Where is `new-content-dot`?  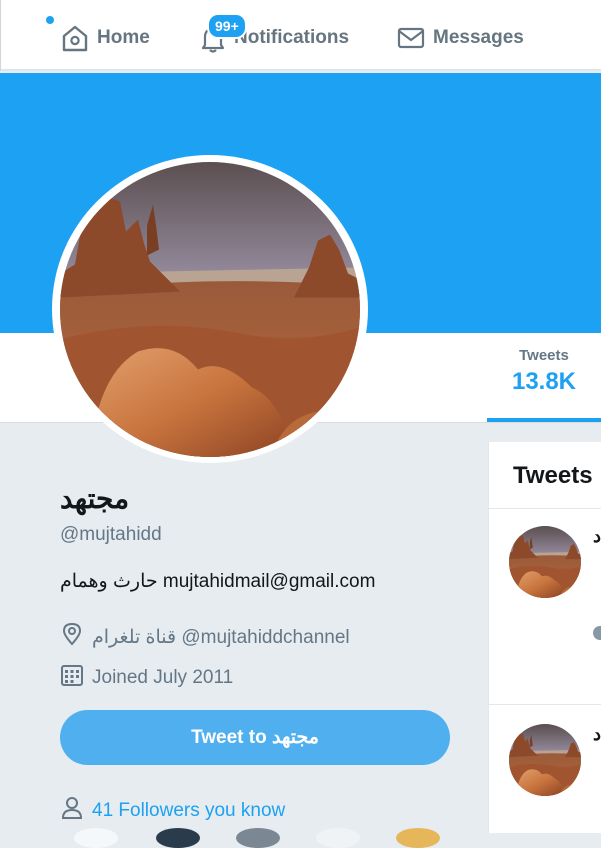
new-content-dot is located at coordinates (50, 20).